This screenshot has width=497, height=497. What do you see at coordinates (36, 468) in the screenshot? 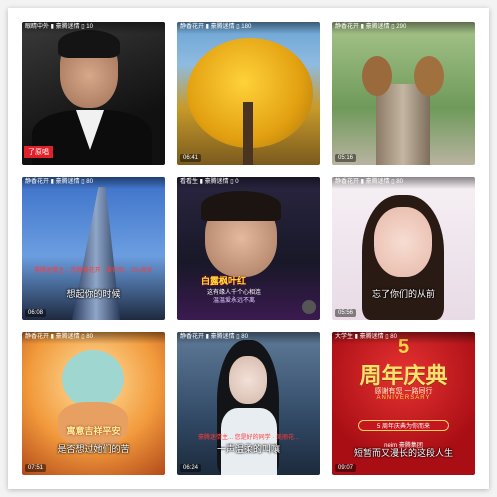
I see `duration-label: 07:51` at bounding box center [36, 468].